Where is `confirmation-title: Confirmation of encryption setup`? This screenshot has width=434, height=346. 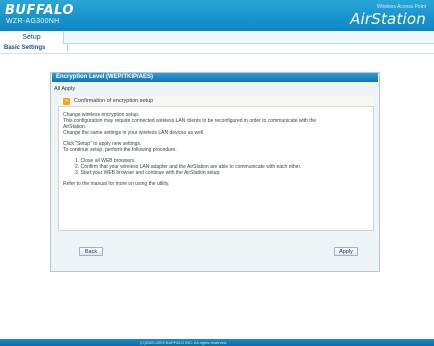
confirmation-title: Confirmation of encryption setup is located at coordinates (114, 101).